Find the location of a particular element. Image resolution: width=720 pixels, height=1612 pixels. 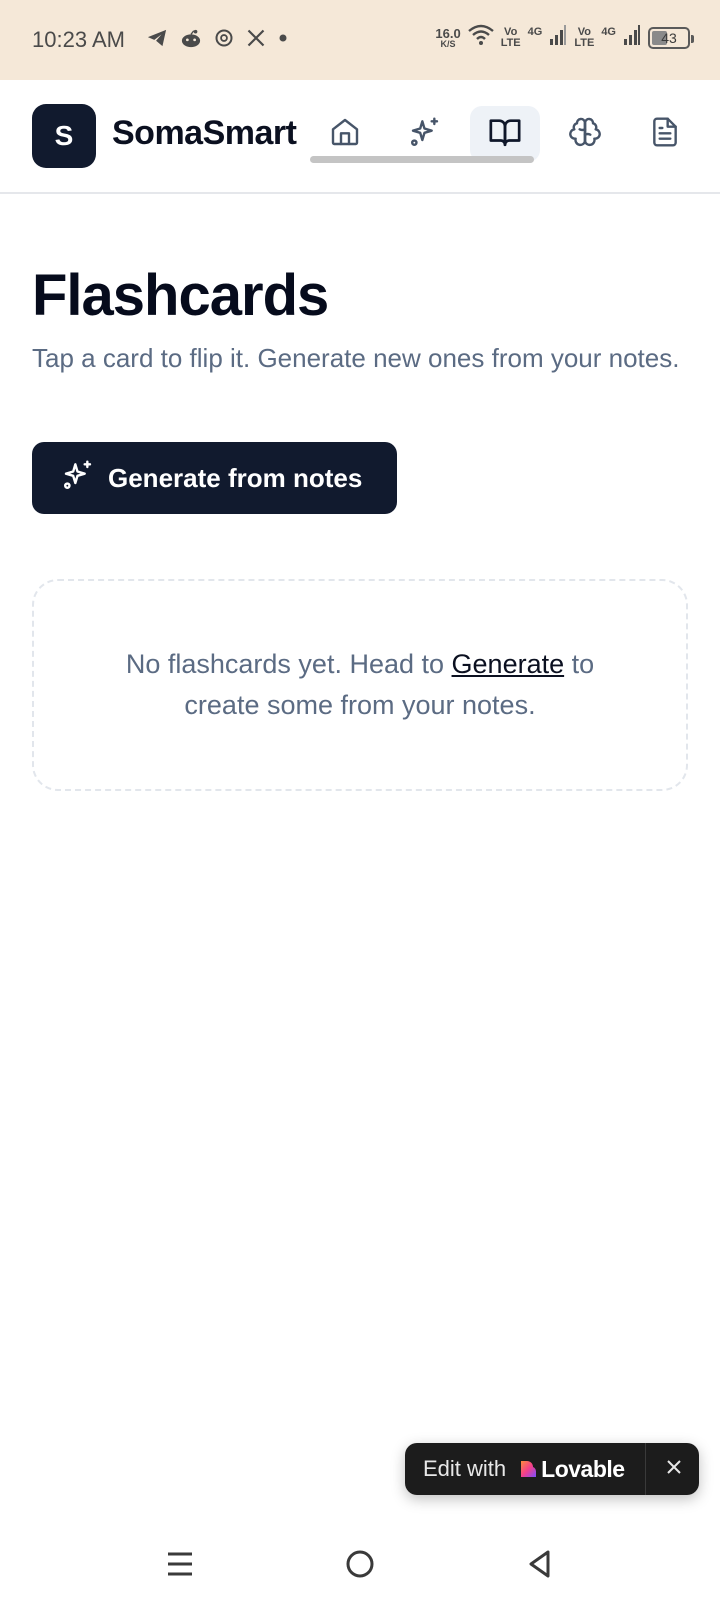

book-open-icon is located at coordinates (505, 134).